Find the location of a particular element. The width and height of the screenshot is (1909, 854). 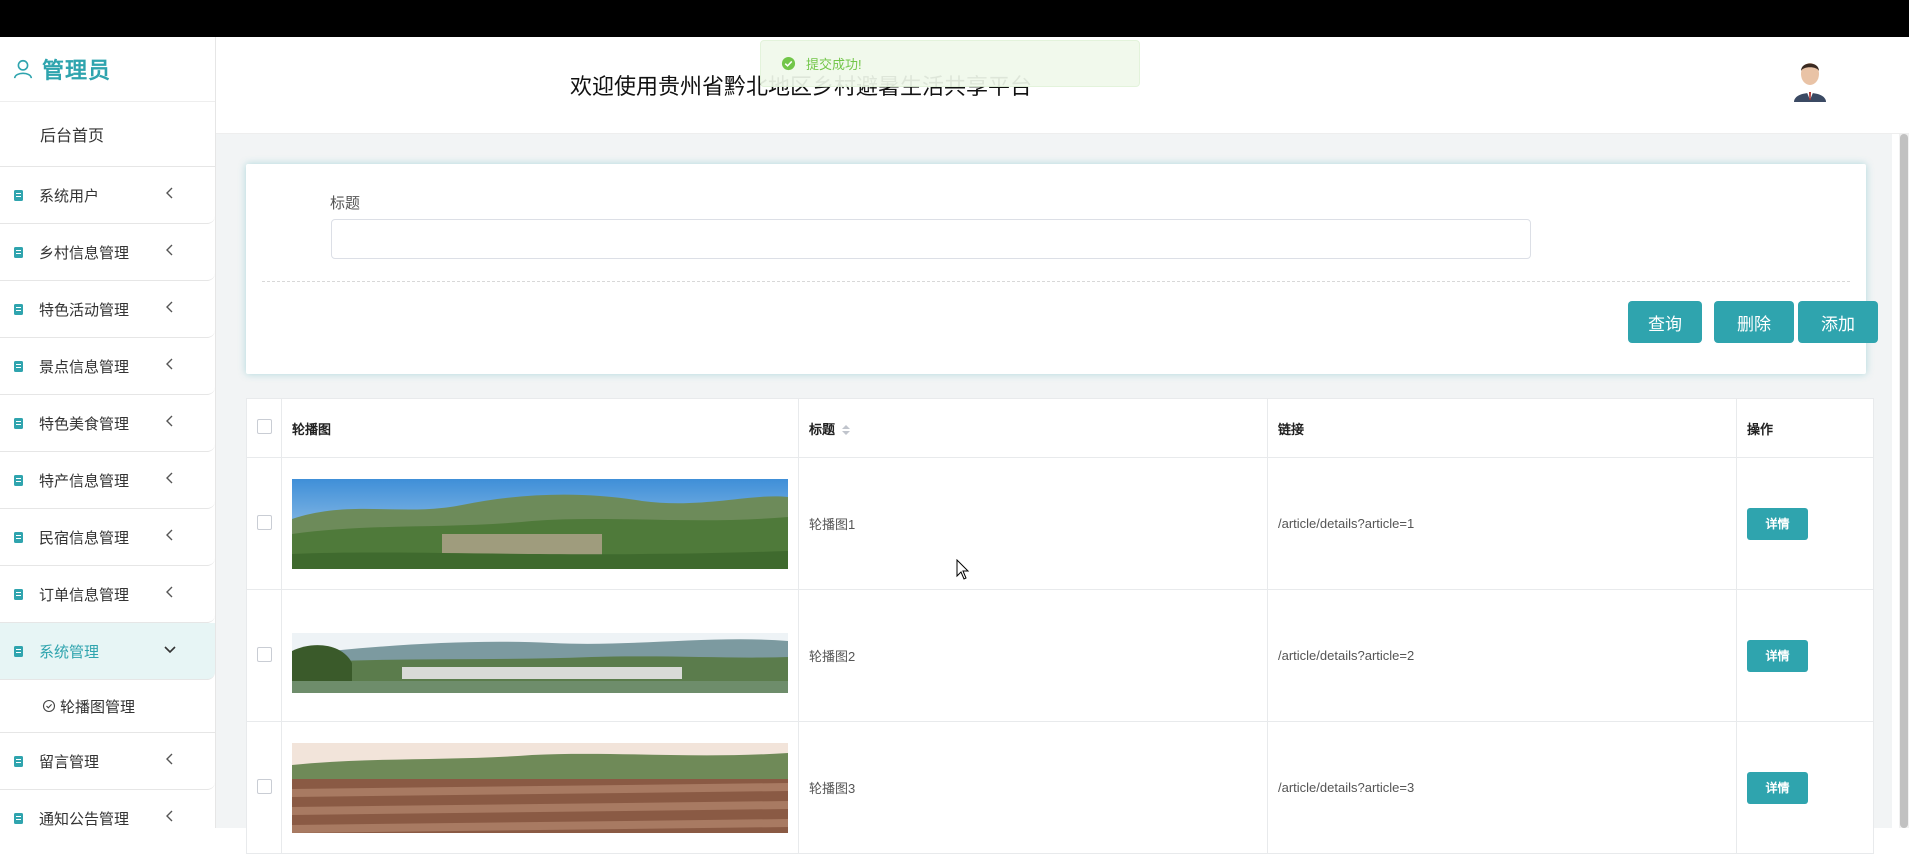

user-icon is located at coordinates (23, 69).